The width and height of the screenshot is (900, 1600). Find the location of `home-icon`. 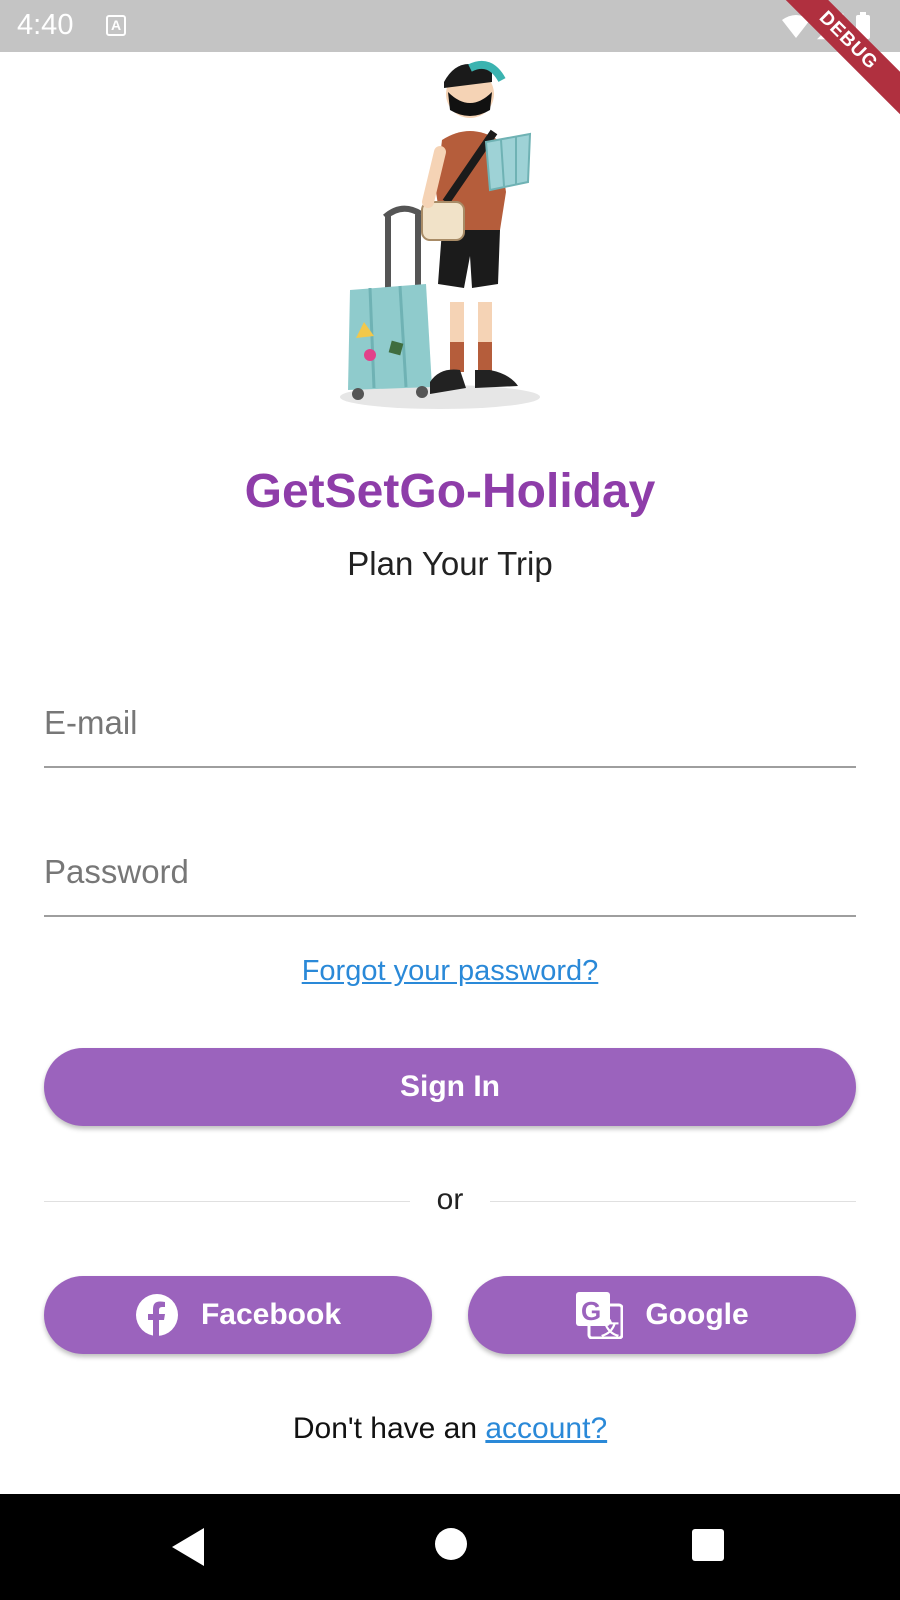

home-icon is located at coordinates (451, 1546).